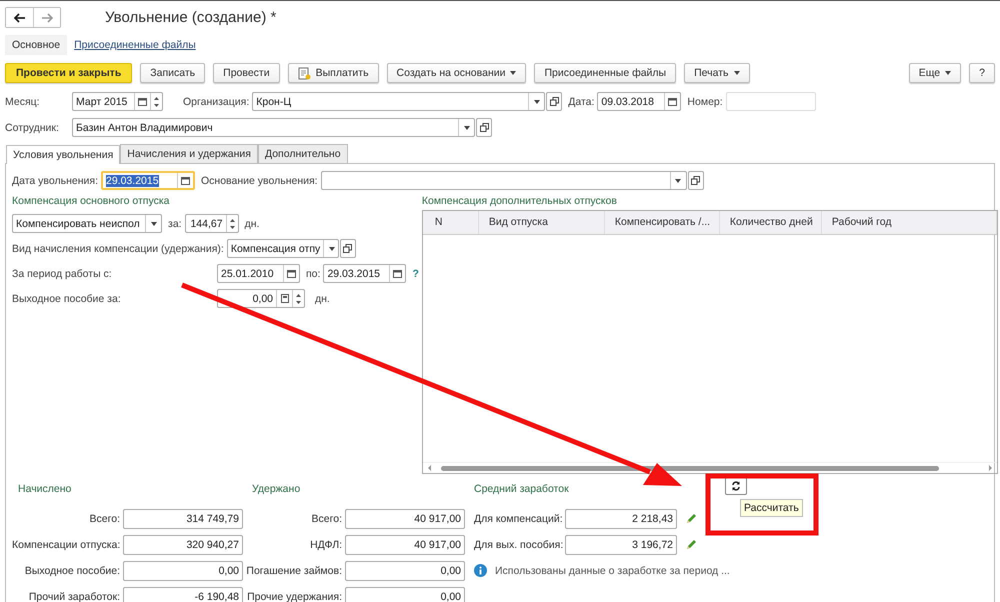 Image resolution: width=1000 pixels, height=602 pixels. Describe the element at coordinates (705, 102) in the screenshot. I see `field-label: Номер:` at that location.